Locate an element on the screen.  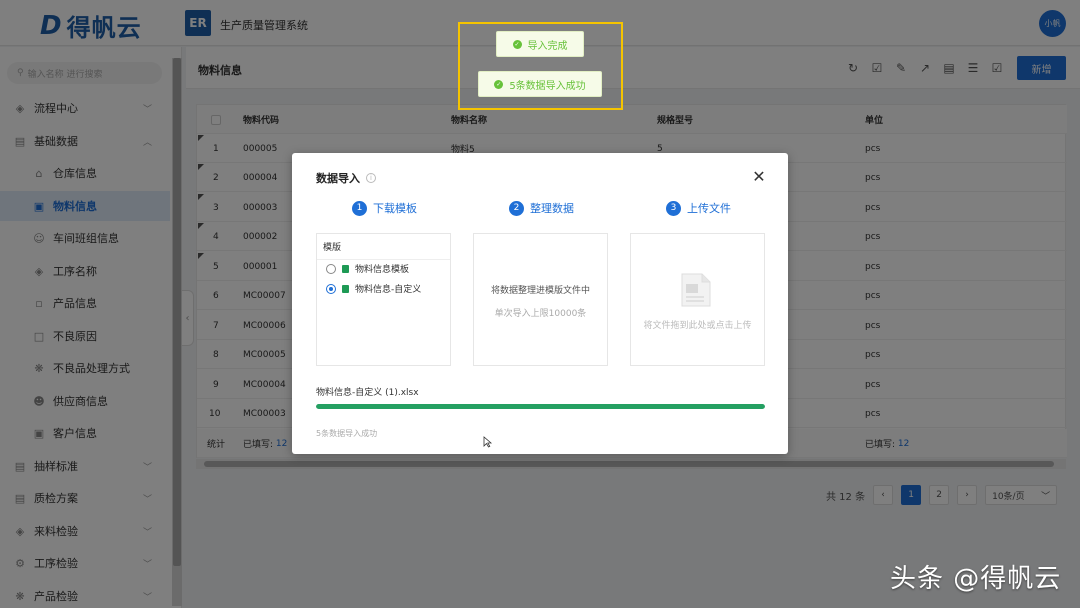
upload-progress-bar is located at coordinates (540, 406).